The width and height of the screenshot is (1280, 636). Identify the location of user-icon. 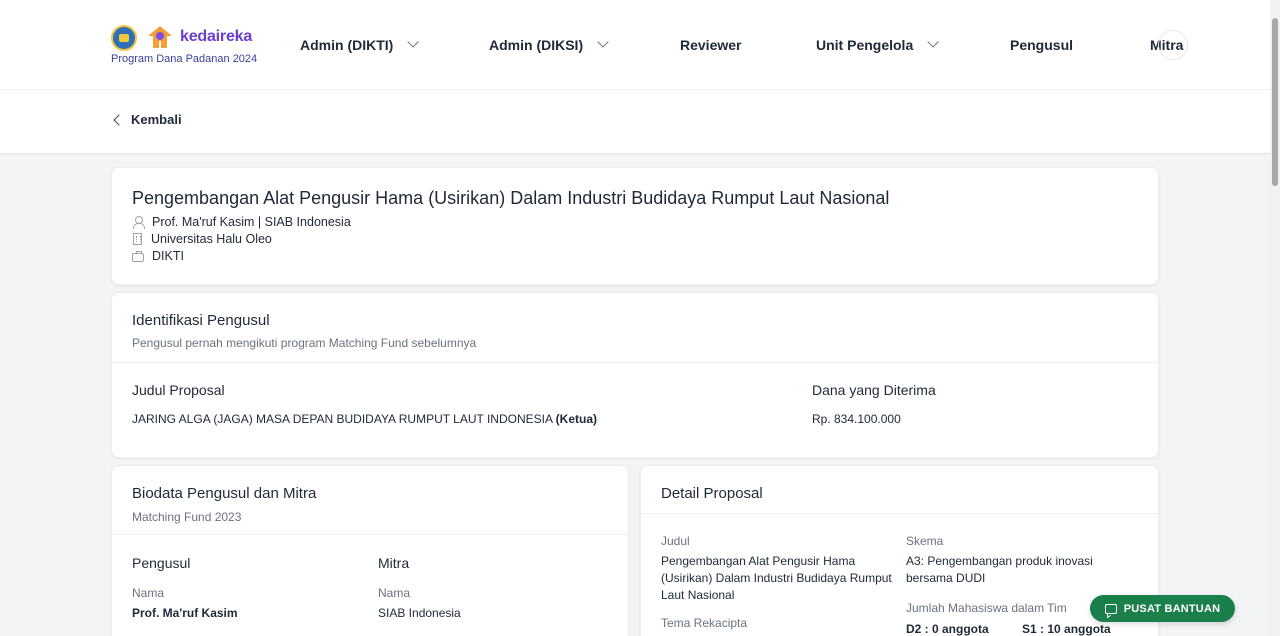
(138, 222).